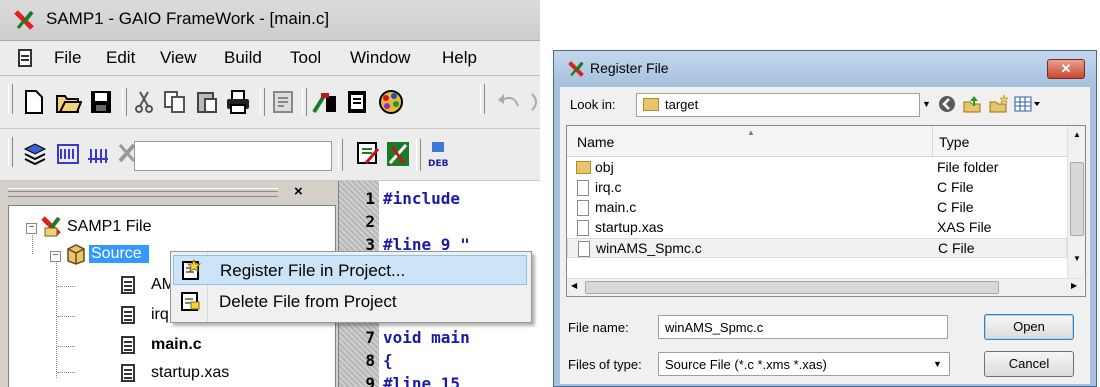 This screenshot has width=1100, height=387. What do you see at coordinates (1066, 69) in the screenshot?
I see `close-button: ✕` at bounding box center [1066, 69].